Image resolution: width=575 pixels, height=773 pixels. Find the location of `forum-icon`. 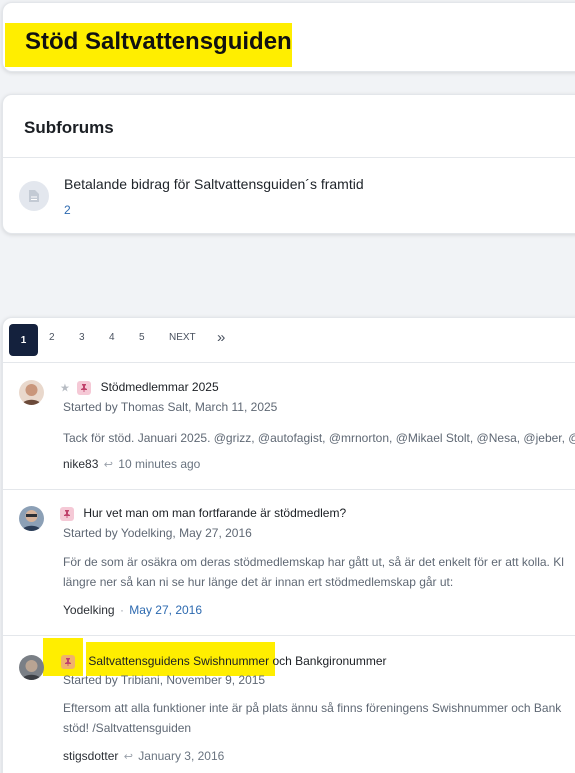

forum-icon is located at coordinates (34, 196).